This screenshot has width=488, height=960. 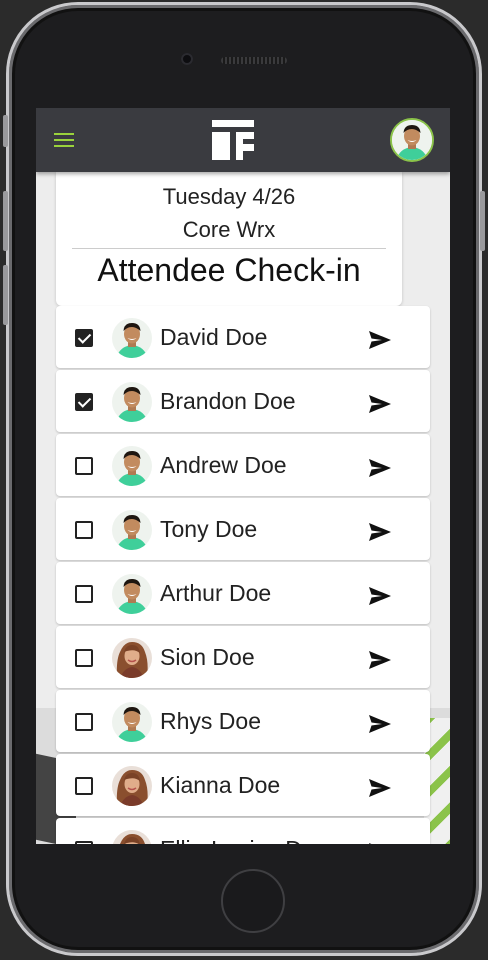 I want to click on attendee-row: David Doe, so click(x=243, y=337).